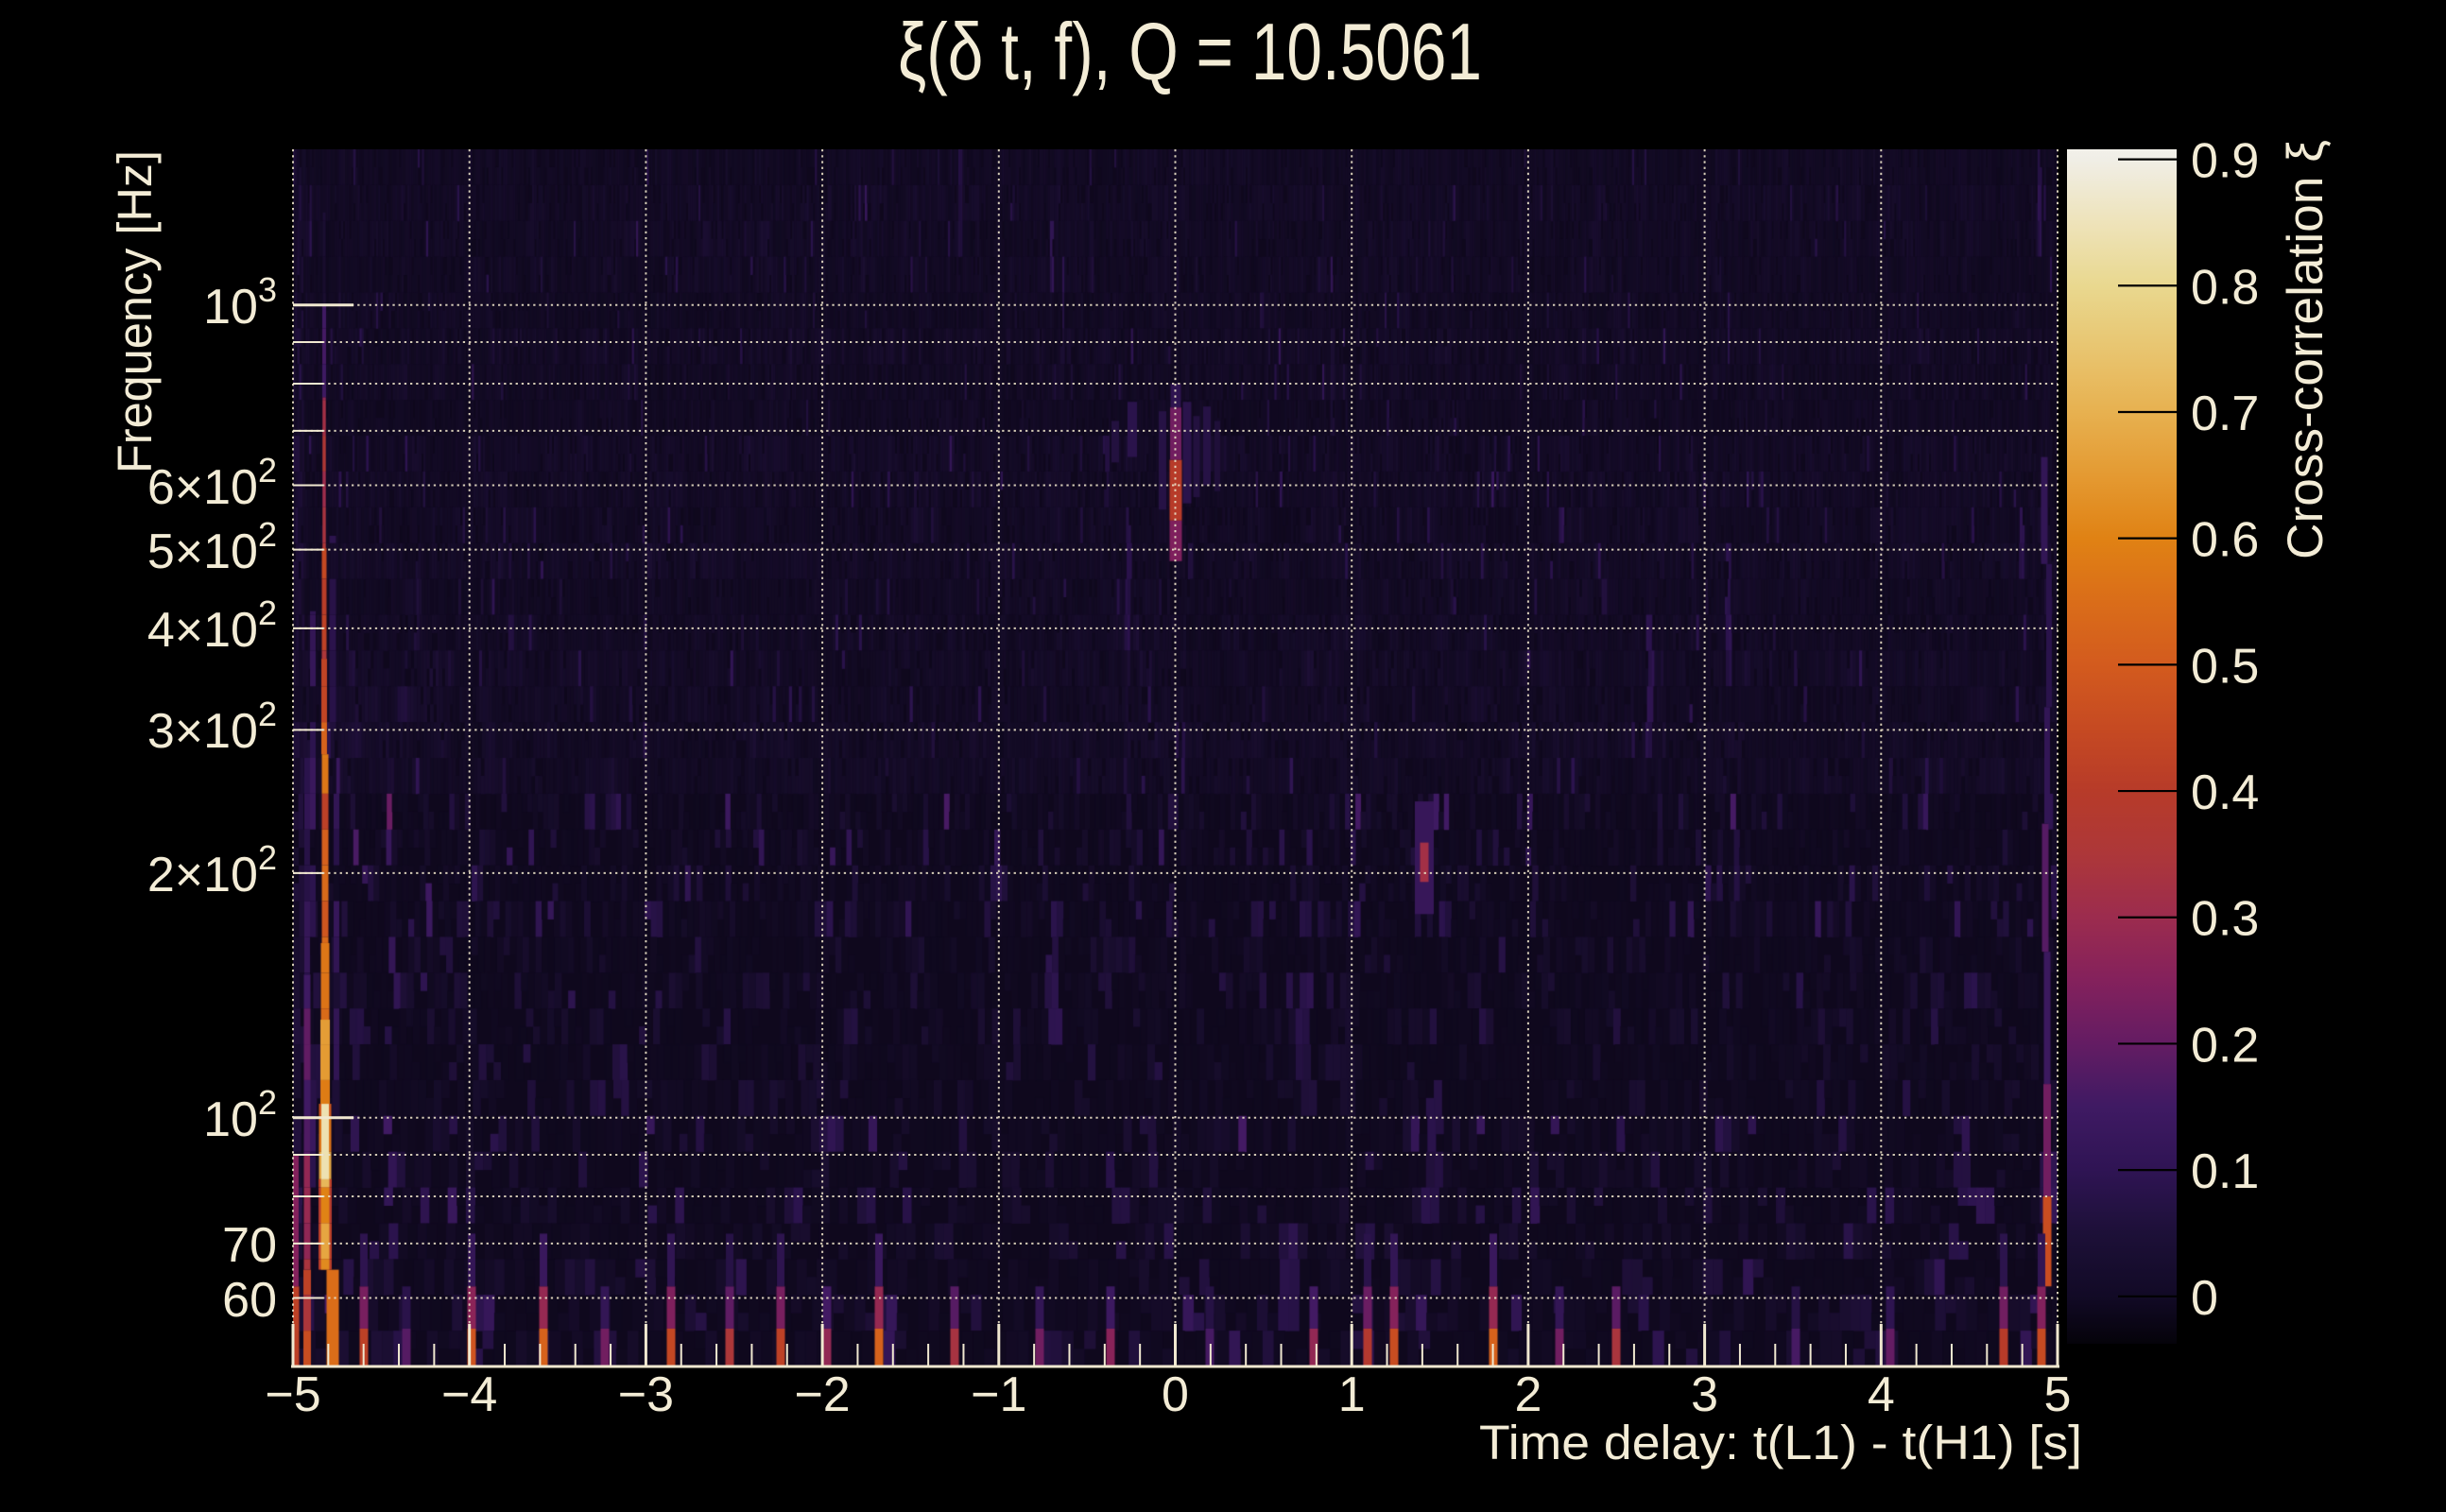 The image size is (2446, 1512). What do you see at coordinates (249, 1245) in the screenshot?
I see `svg-text: 70` at bounding box center [249, 1245].